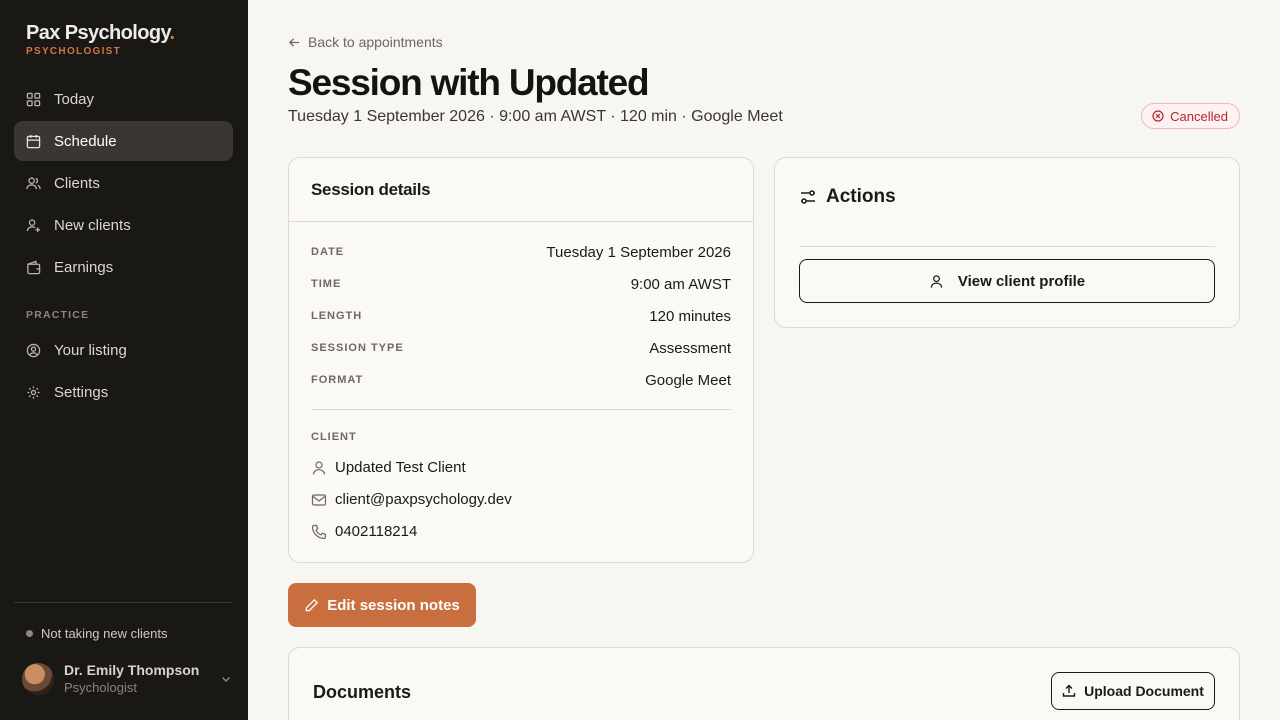 The width and height of the screenshot is (1280, 720). What do you see at coordinates (337, 380) in the screenshot?
I see `detail-label: FORMAT` at bounding box center [337, 380].